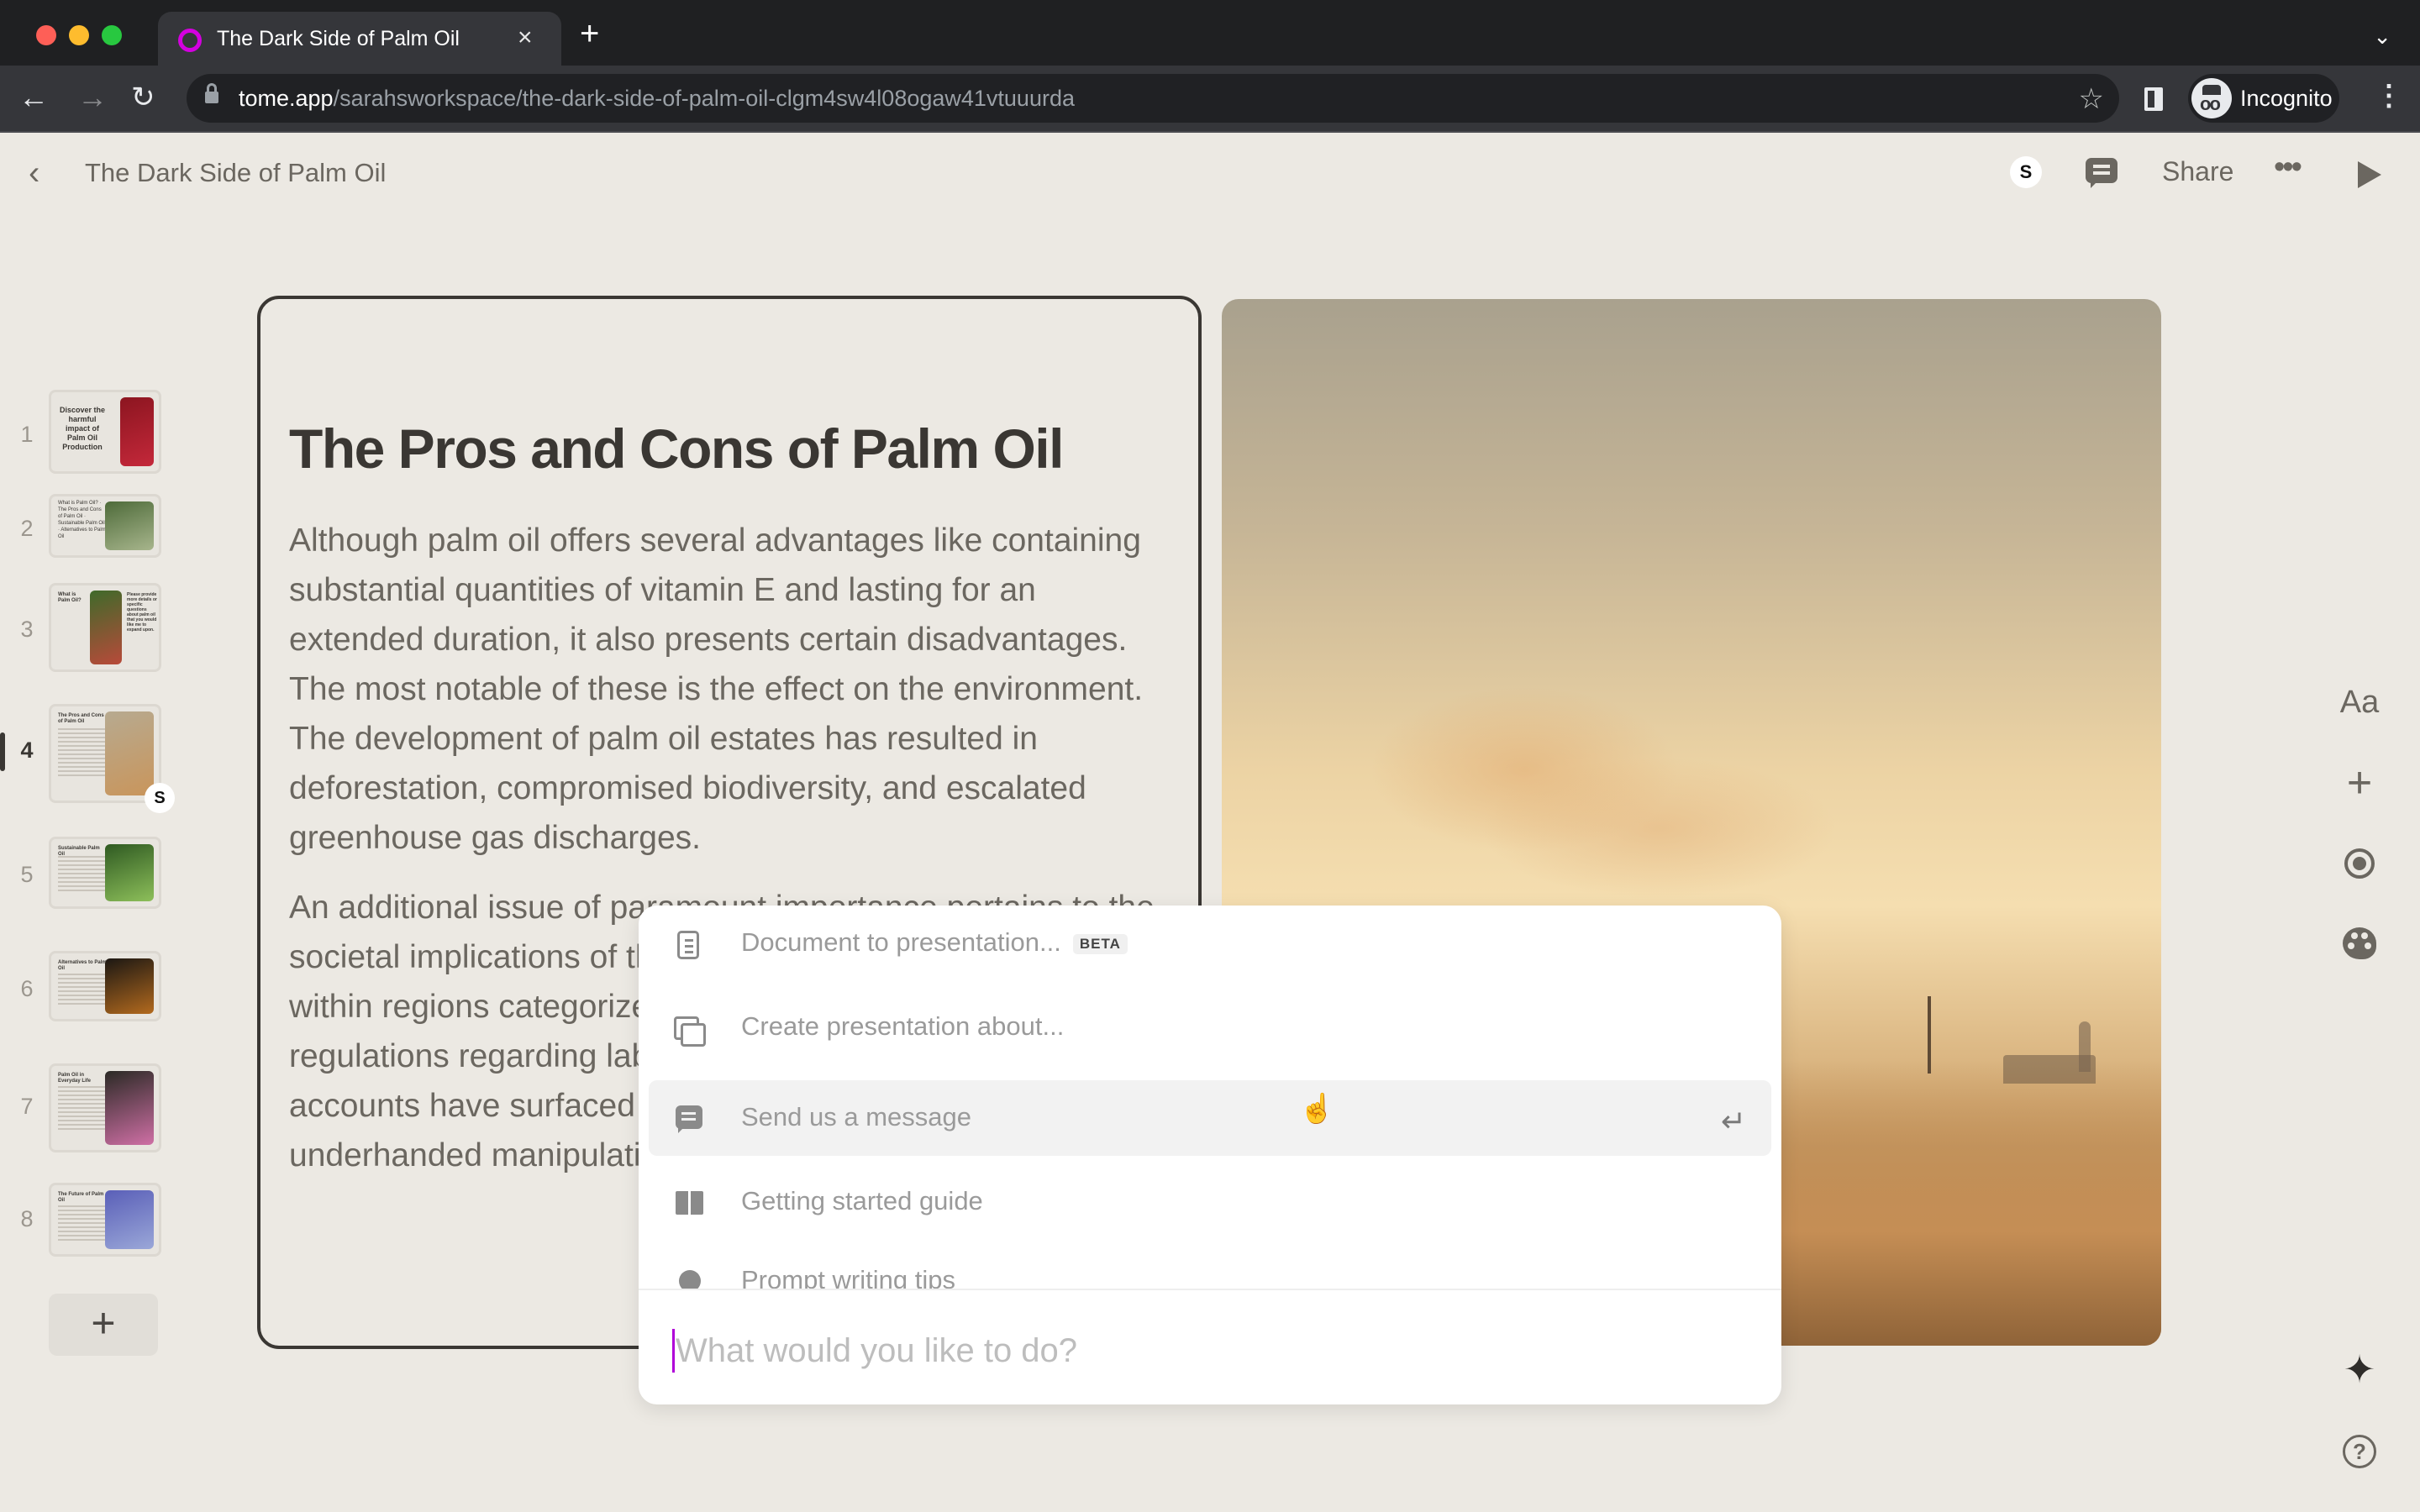 Image resolution: width=2420 pixels, height=1512 pixels. What do you see at coordinates (2389, 96) in the screenshot?
I see `browser-menu-icon: ⋮` at bounding box center [2389, 96].